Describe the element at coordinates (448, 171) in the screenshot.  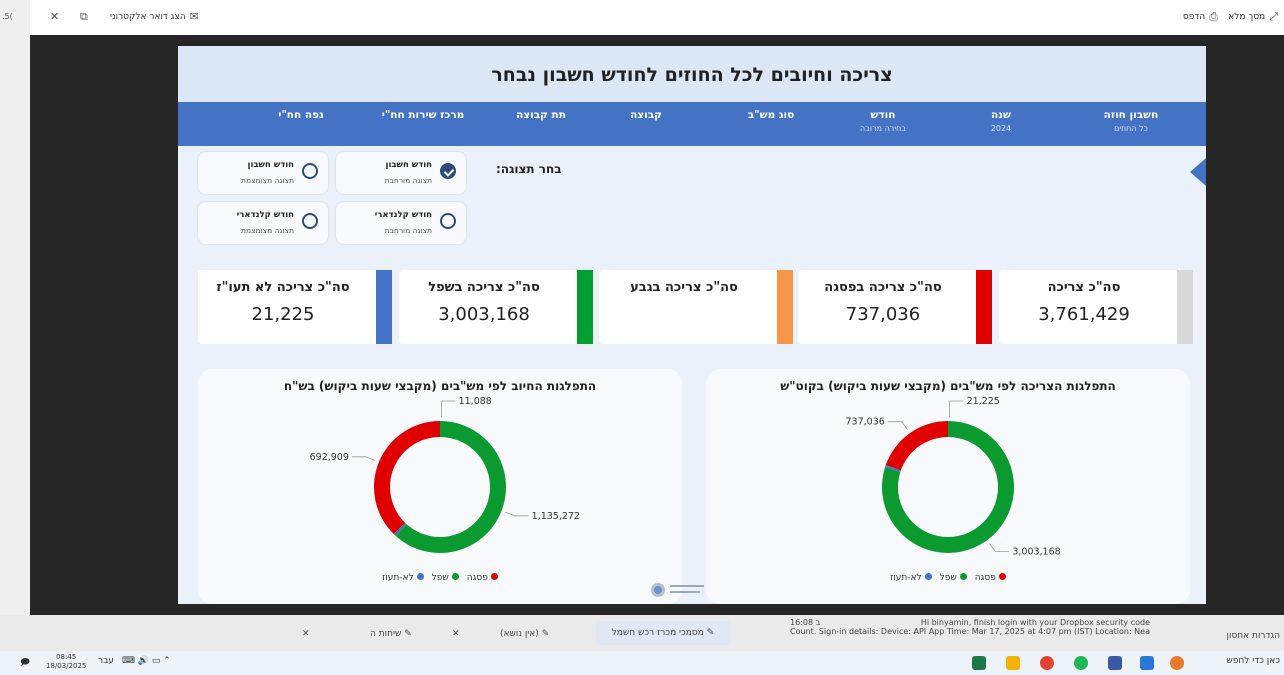
I see `checked-radio-icon` at that location.